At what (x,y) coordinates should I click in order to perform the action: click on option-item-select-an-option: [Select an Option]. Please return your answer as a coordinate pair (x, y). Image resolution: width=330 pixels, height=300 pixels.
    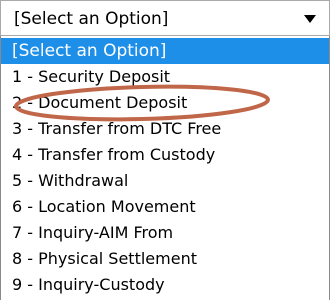
    Looking at the image, I should click on (165, 51).